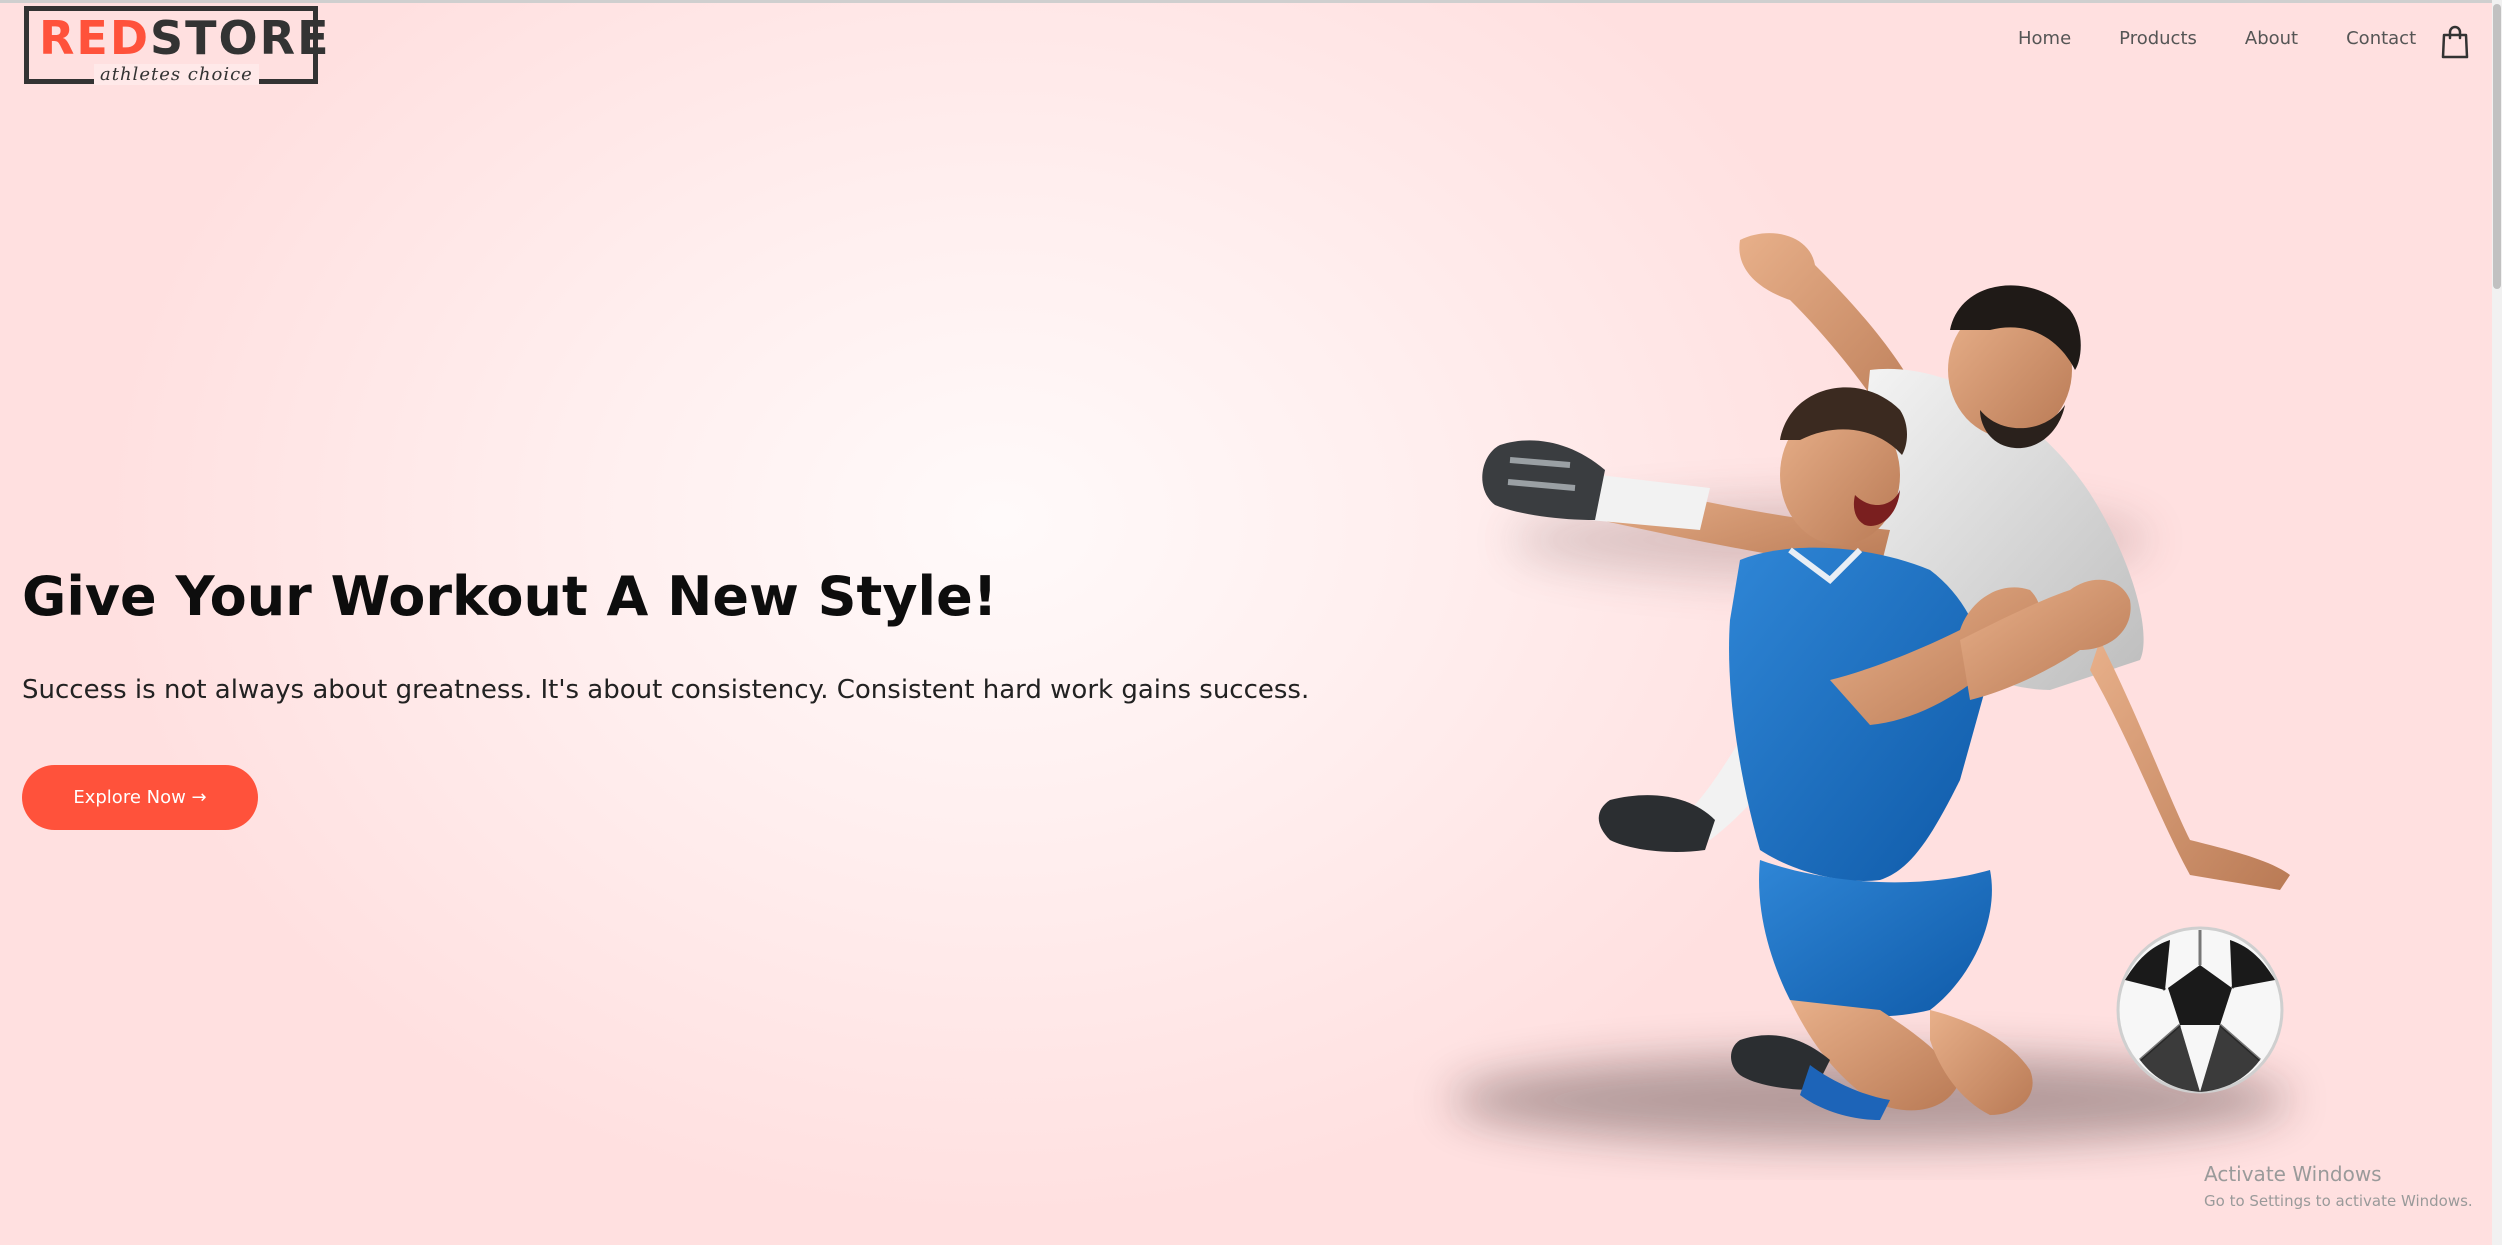  Describe the element at coordinates (2338, 1201) in the screenshot. I see `watermark-subtitle: Go to Settings to activate Windows.` at that location.